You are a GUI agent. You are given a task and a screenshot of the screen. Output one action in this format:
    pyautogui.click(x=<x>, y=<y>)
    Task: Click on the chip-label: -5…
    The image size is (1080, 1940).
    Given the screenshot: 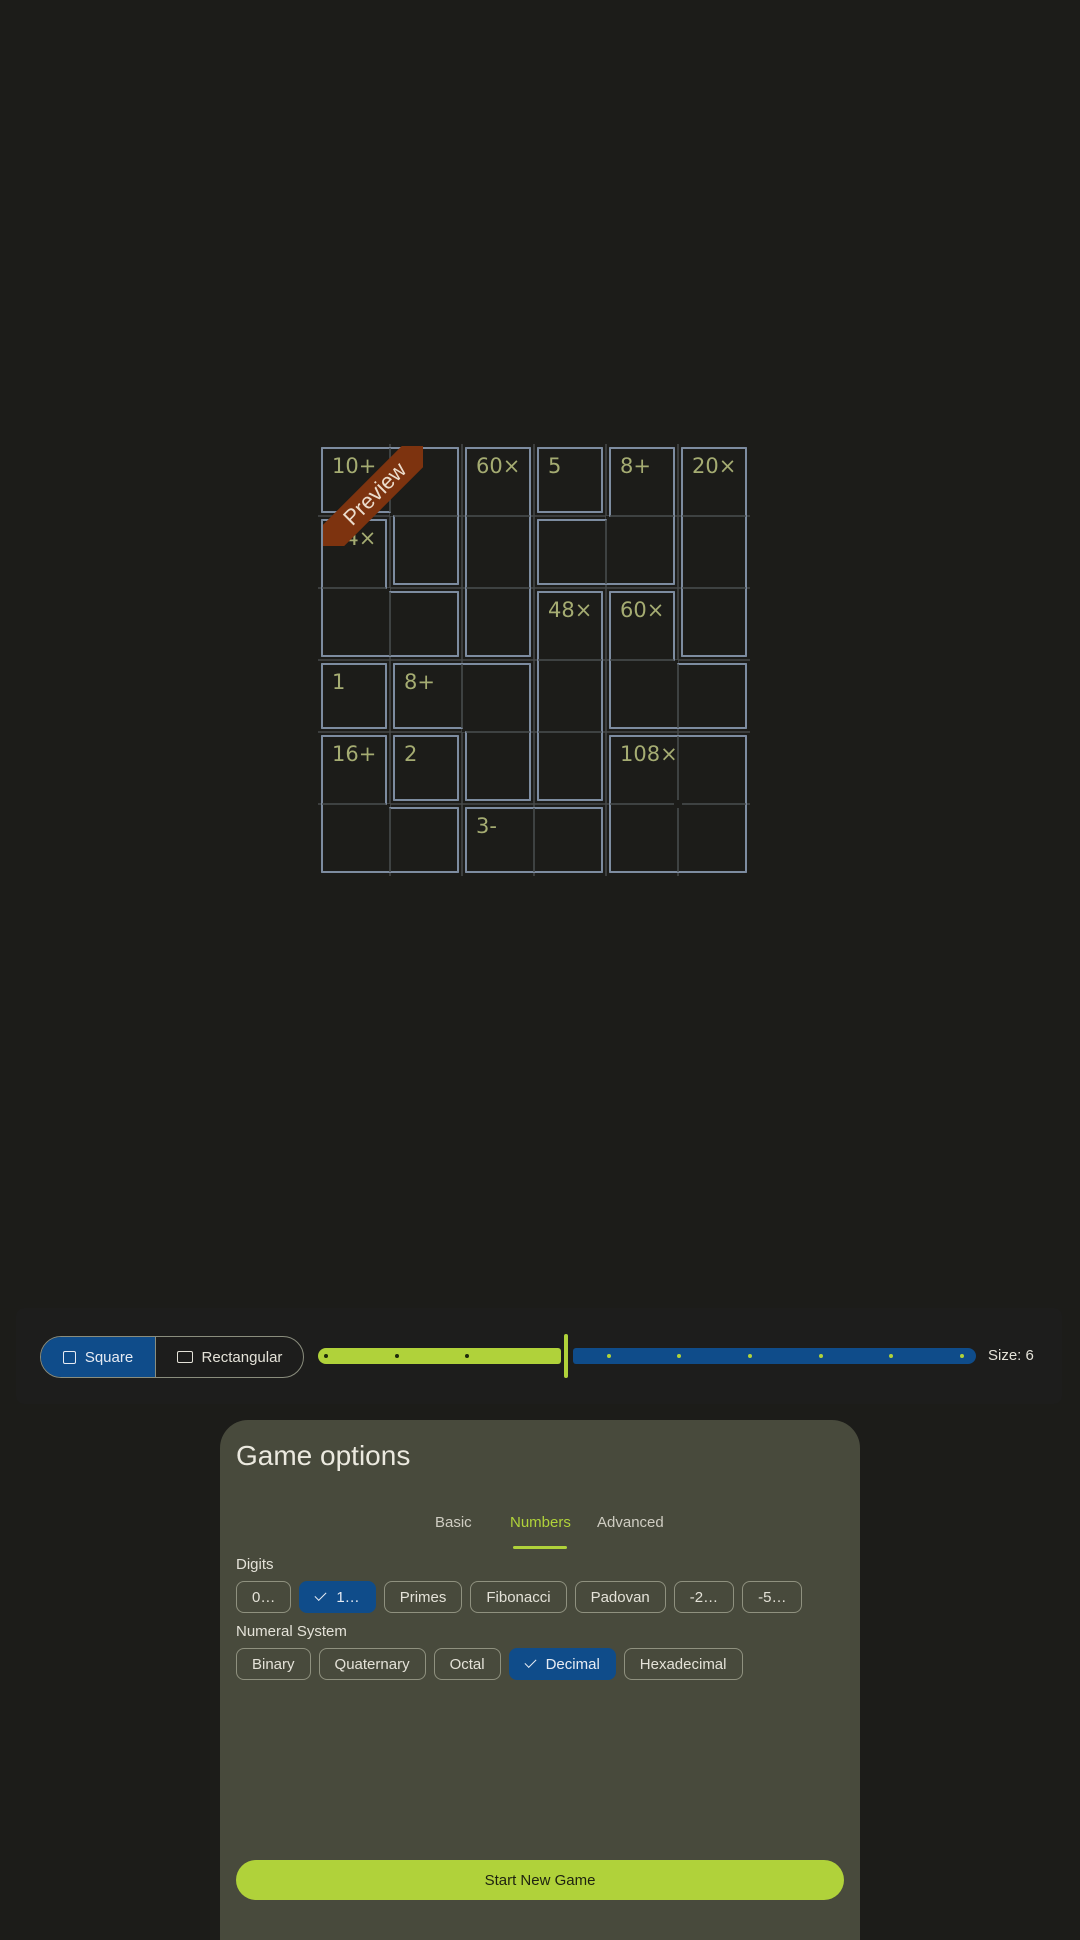 What is the action you would take?
    pyautogui.click(x=772, y=1597)
    